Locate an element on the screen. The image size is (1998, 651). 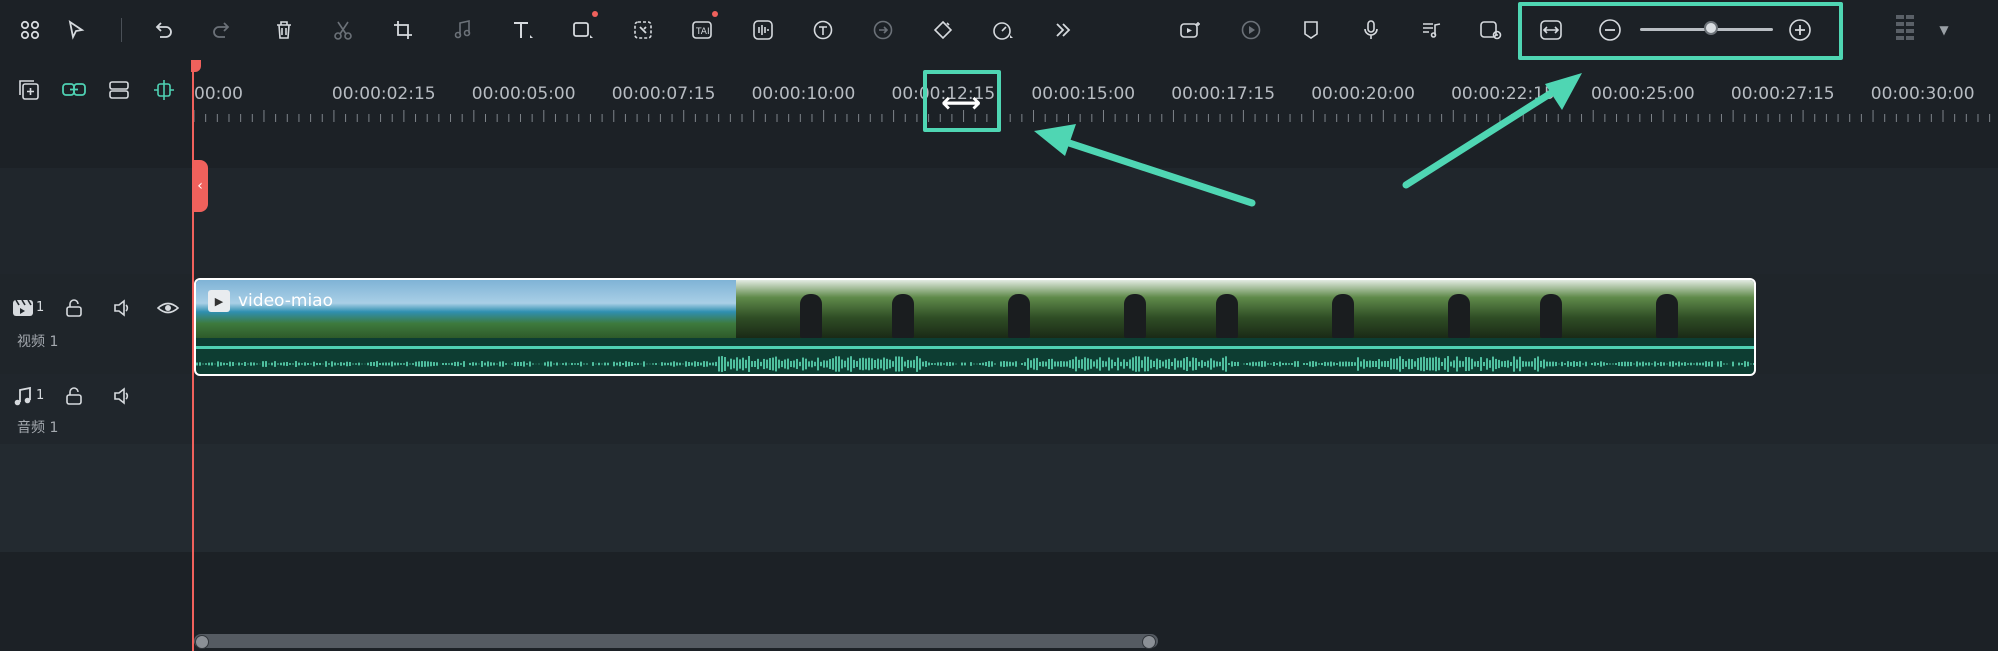
annotation-arrows is located at coordinates (1308, 140).